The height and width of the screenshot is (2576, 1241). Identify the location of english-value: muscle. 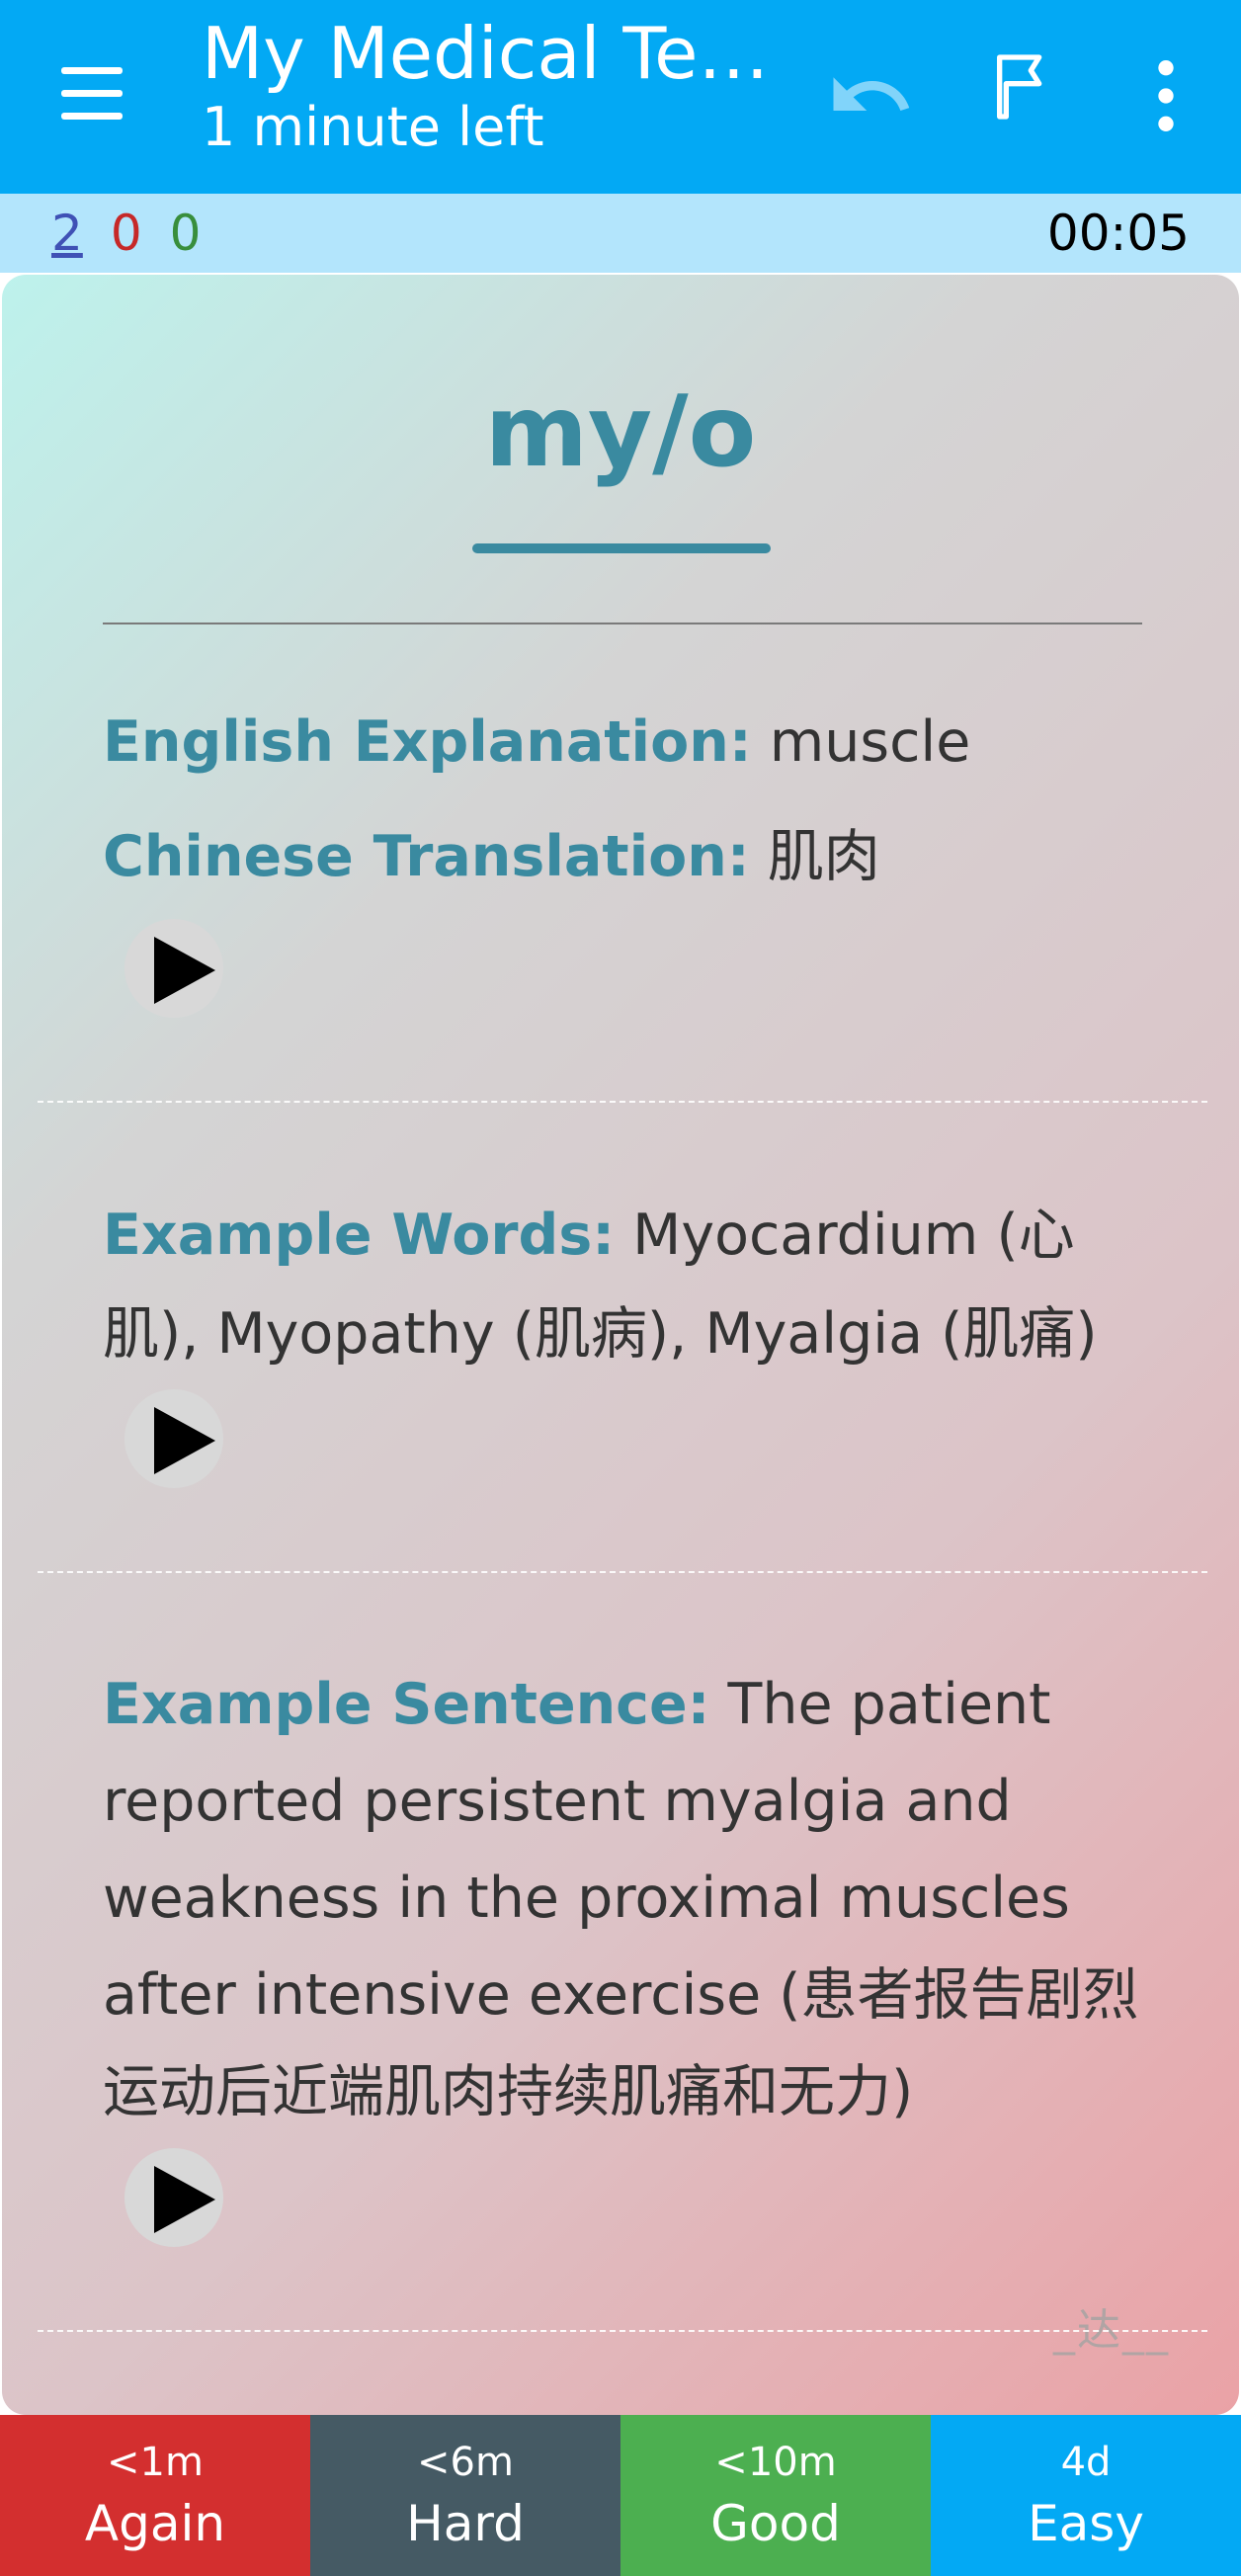
(861, 742).